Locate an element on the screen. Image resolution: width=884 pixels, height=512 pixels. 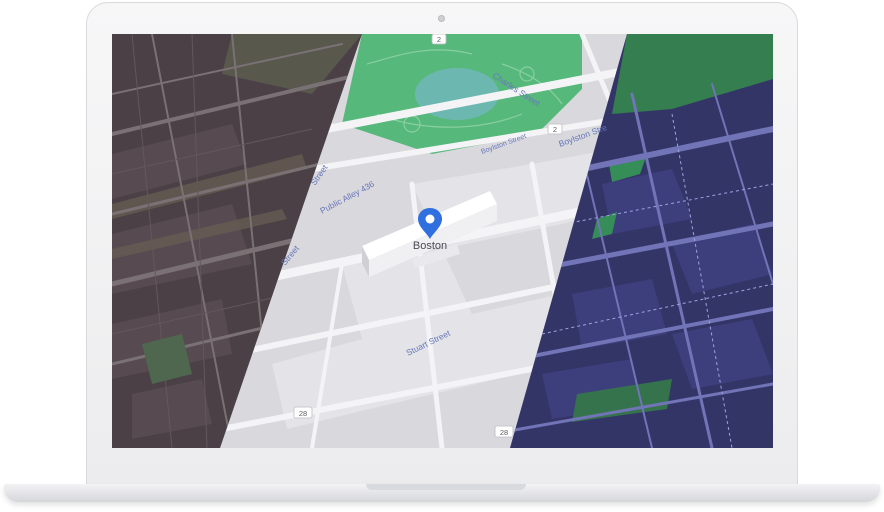
base-notch is located at coordinates (446, 487).